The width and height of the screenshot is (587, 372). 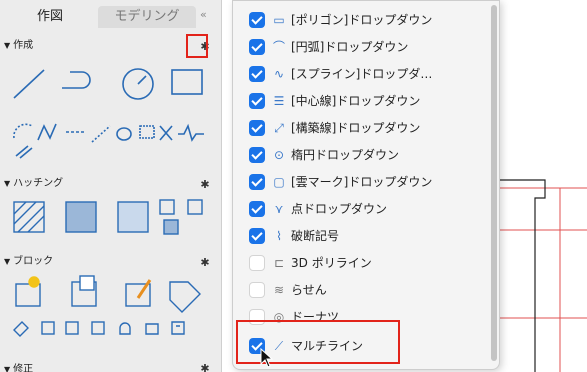 What do you see at coordinates (279, 290) in the screenshot?
I see `helix-icon: ≋` at bounding box center [279, 290].